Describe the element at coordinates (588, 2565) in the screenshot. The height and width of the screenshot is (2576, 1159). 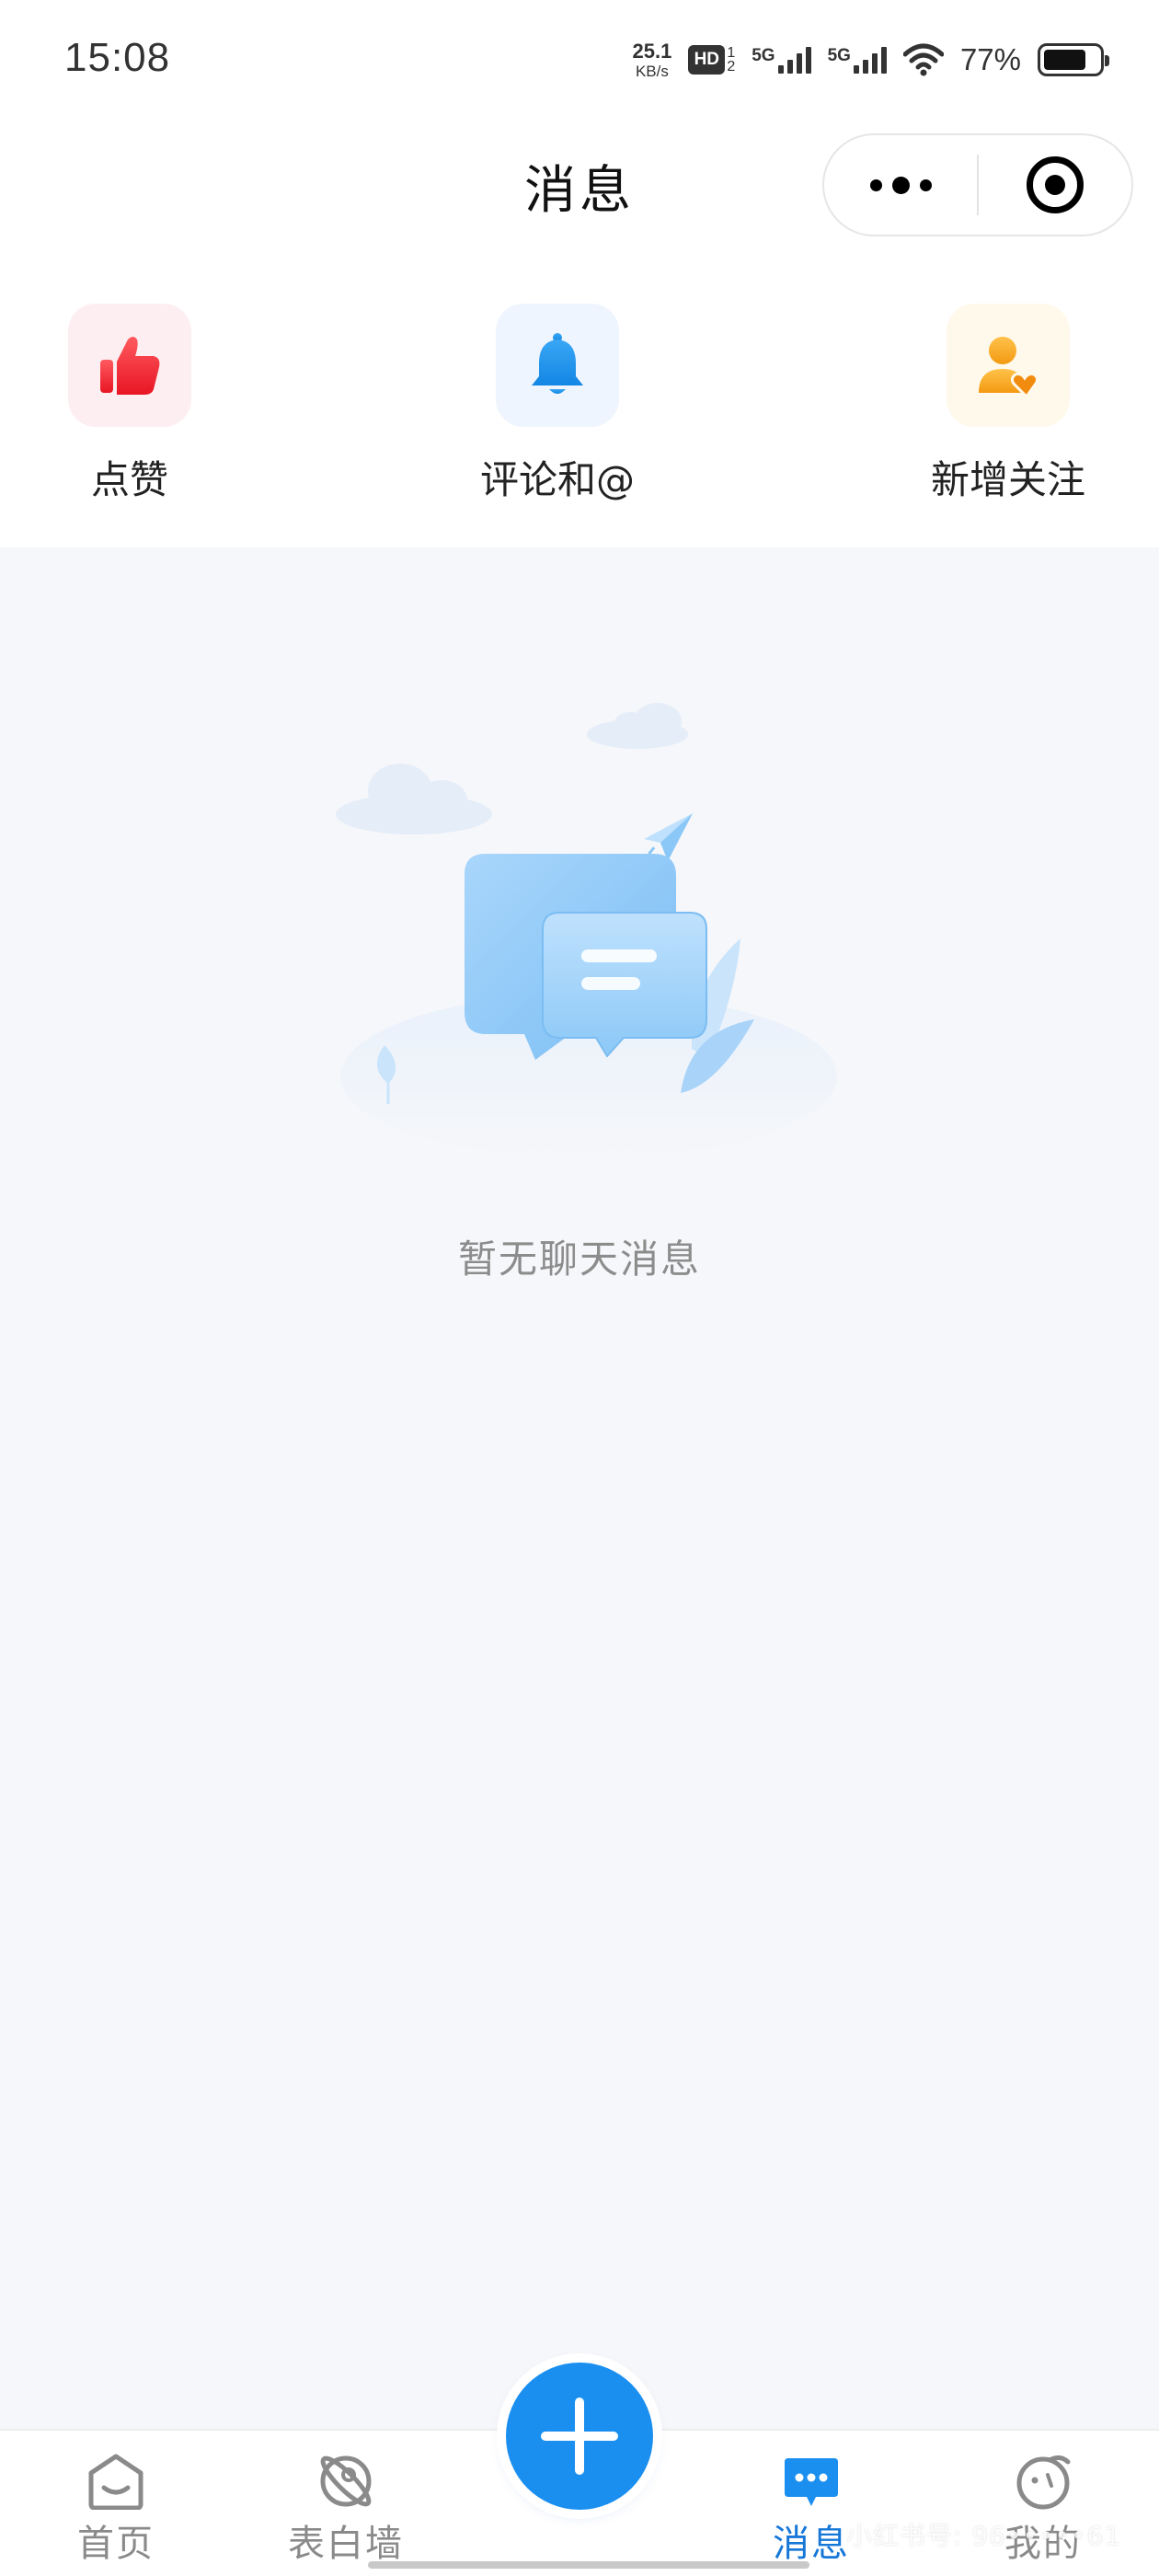
I see `home-indicator` at that location.